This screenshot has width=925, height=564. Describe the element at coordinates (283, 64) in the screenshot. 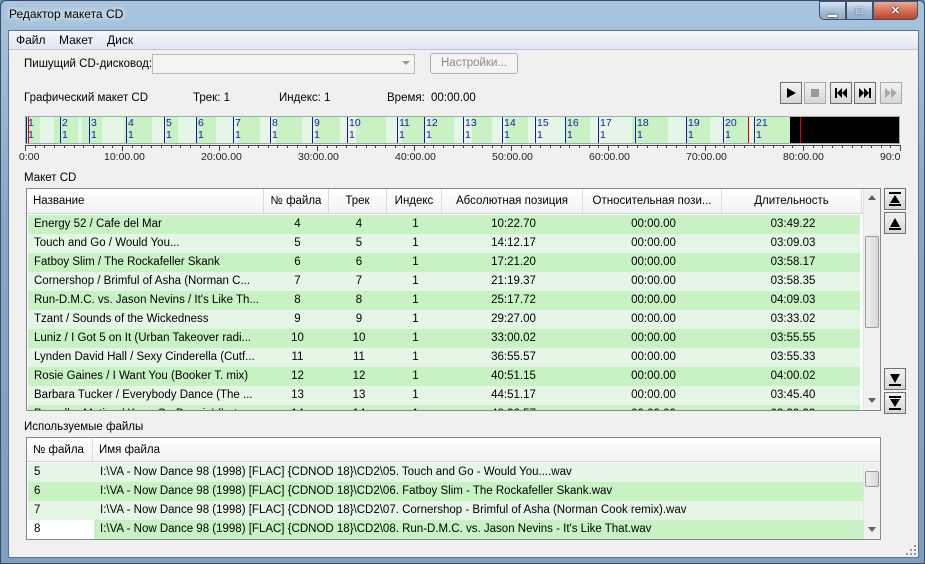

I see `drive-select` at that location.